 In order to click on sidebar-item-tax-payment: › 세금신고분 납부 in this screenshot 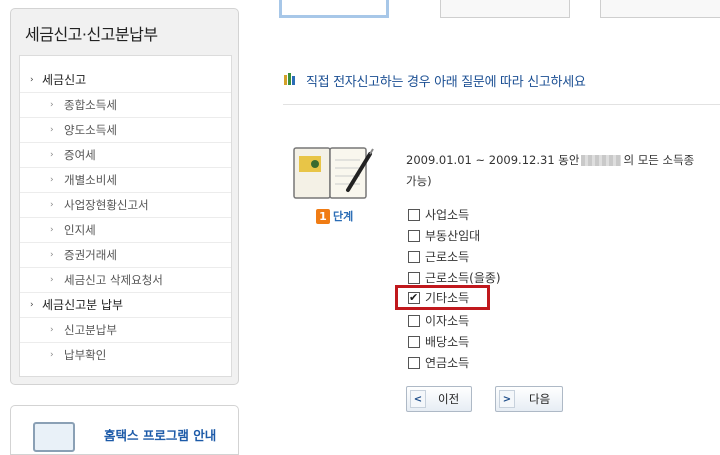, I will do `click(125, 305)`.